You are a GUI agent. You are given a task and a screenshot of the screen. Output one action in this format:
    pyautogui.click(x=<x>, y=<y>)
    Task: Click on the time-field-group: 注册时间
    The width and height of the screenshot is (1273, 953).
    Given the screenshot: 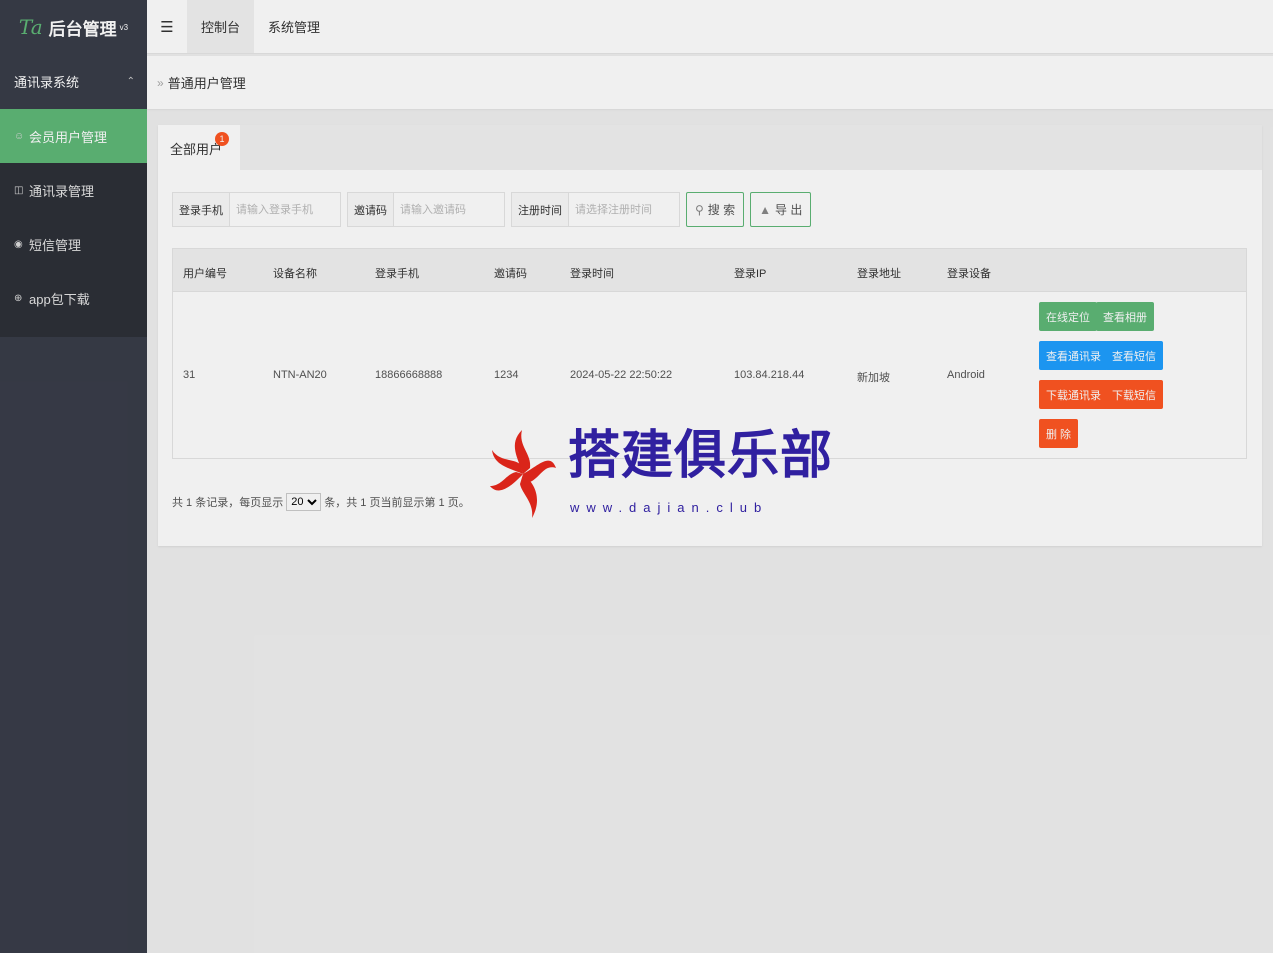 What is the action you would take?
    pyautogui.click(x=595, y=209)
    